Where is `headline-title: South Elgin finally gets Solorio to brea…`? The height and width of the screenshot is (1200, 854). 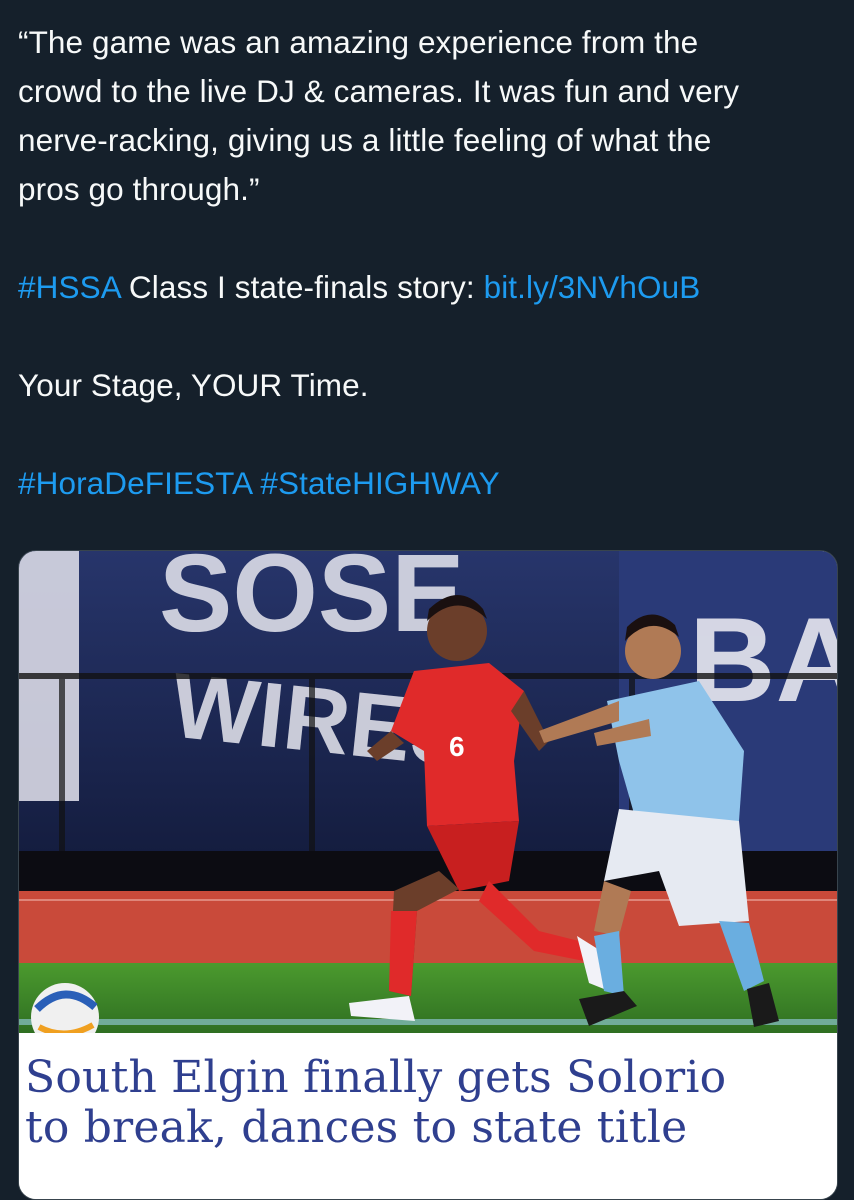 headline-title: South Elgin finally gets Solorio to brea… is located at coordinates (425, 1103).